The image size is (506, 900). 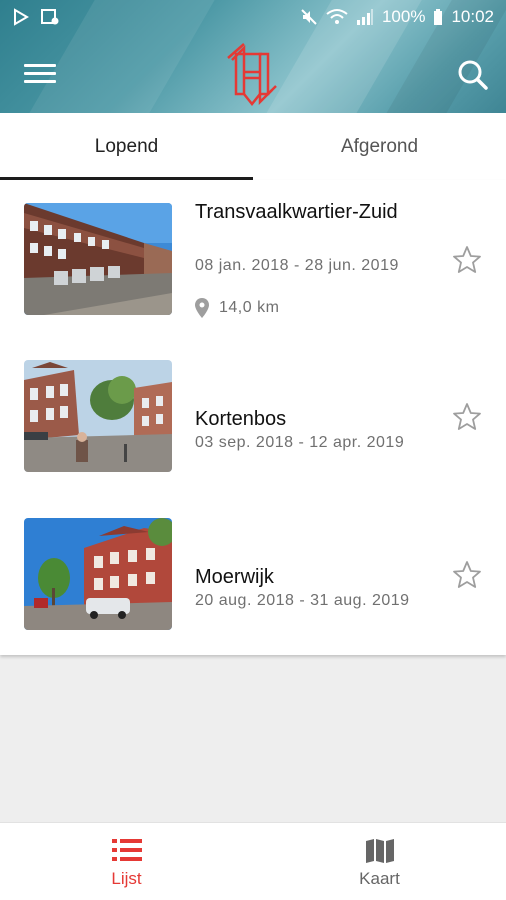 What do you see at coordinates (438, 17) in the screenshot?
I see `battery-icon` at bounding box center [438, 17].